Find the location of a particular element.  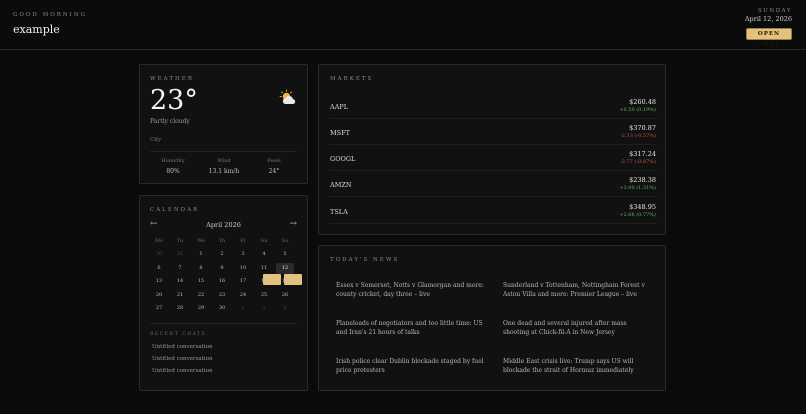

news-title: TODAY'S NEWS is located at coordinates (365, 260).